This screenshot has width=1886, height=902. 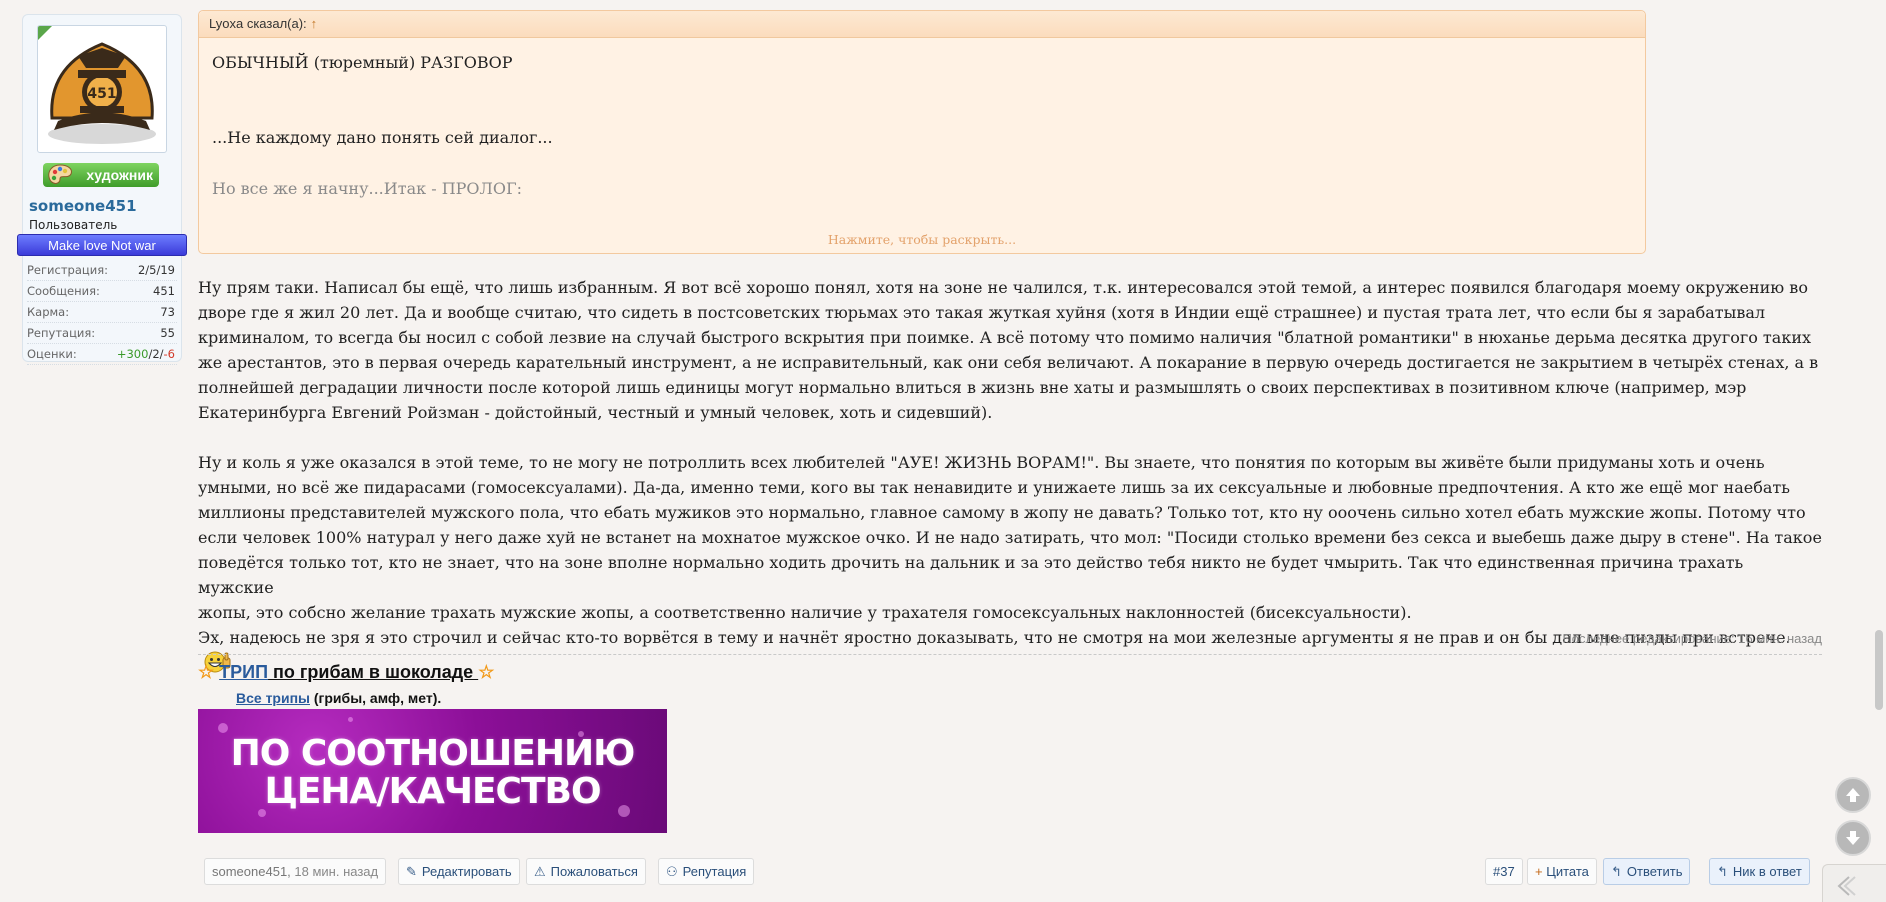 I want to click on scroll-to-top-button, so click(x=1853, y=795).